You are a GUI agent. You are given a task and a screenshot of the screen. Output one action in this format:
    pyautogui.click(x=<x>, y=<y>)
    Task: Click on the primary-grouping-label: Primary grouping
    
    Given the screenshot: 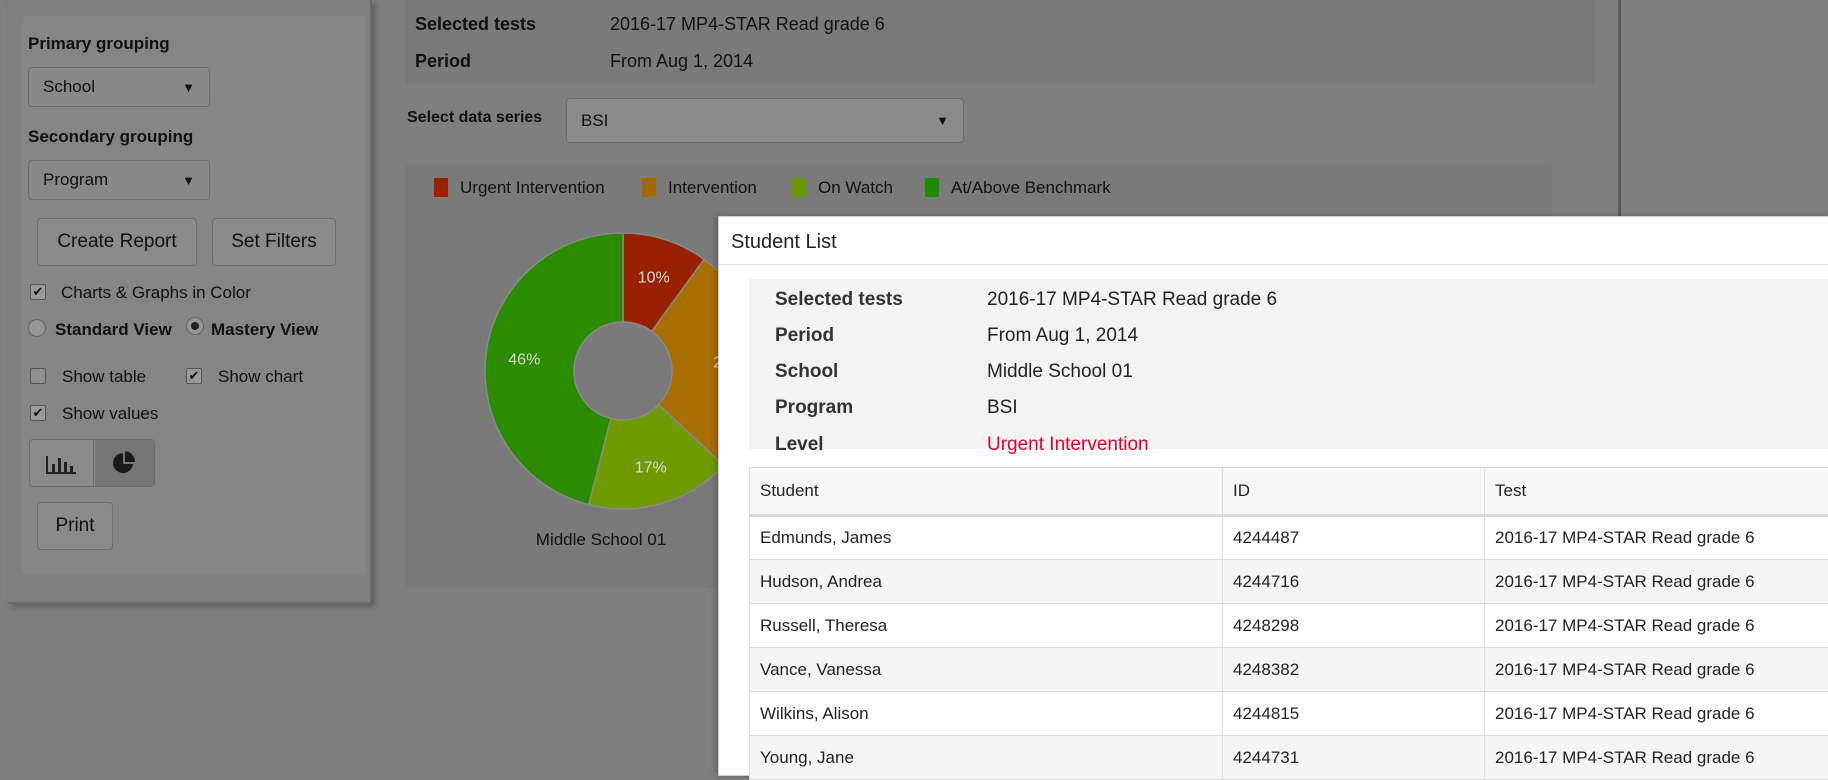 What is the action you would take?
    pyautogui.click(x=99, y=44)
    